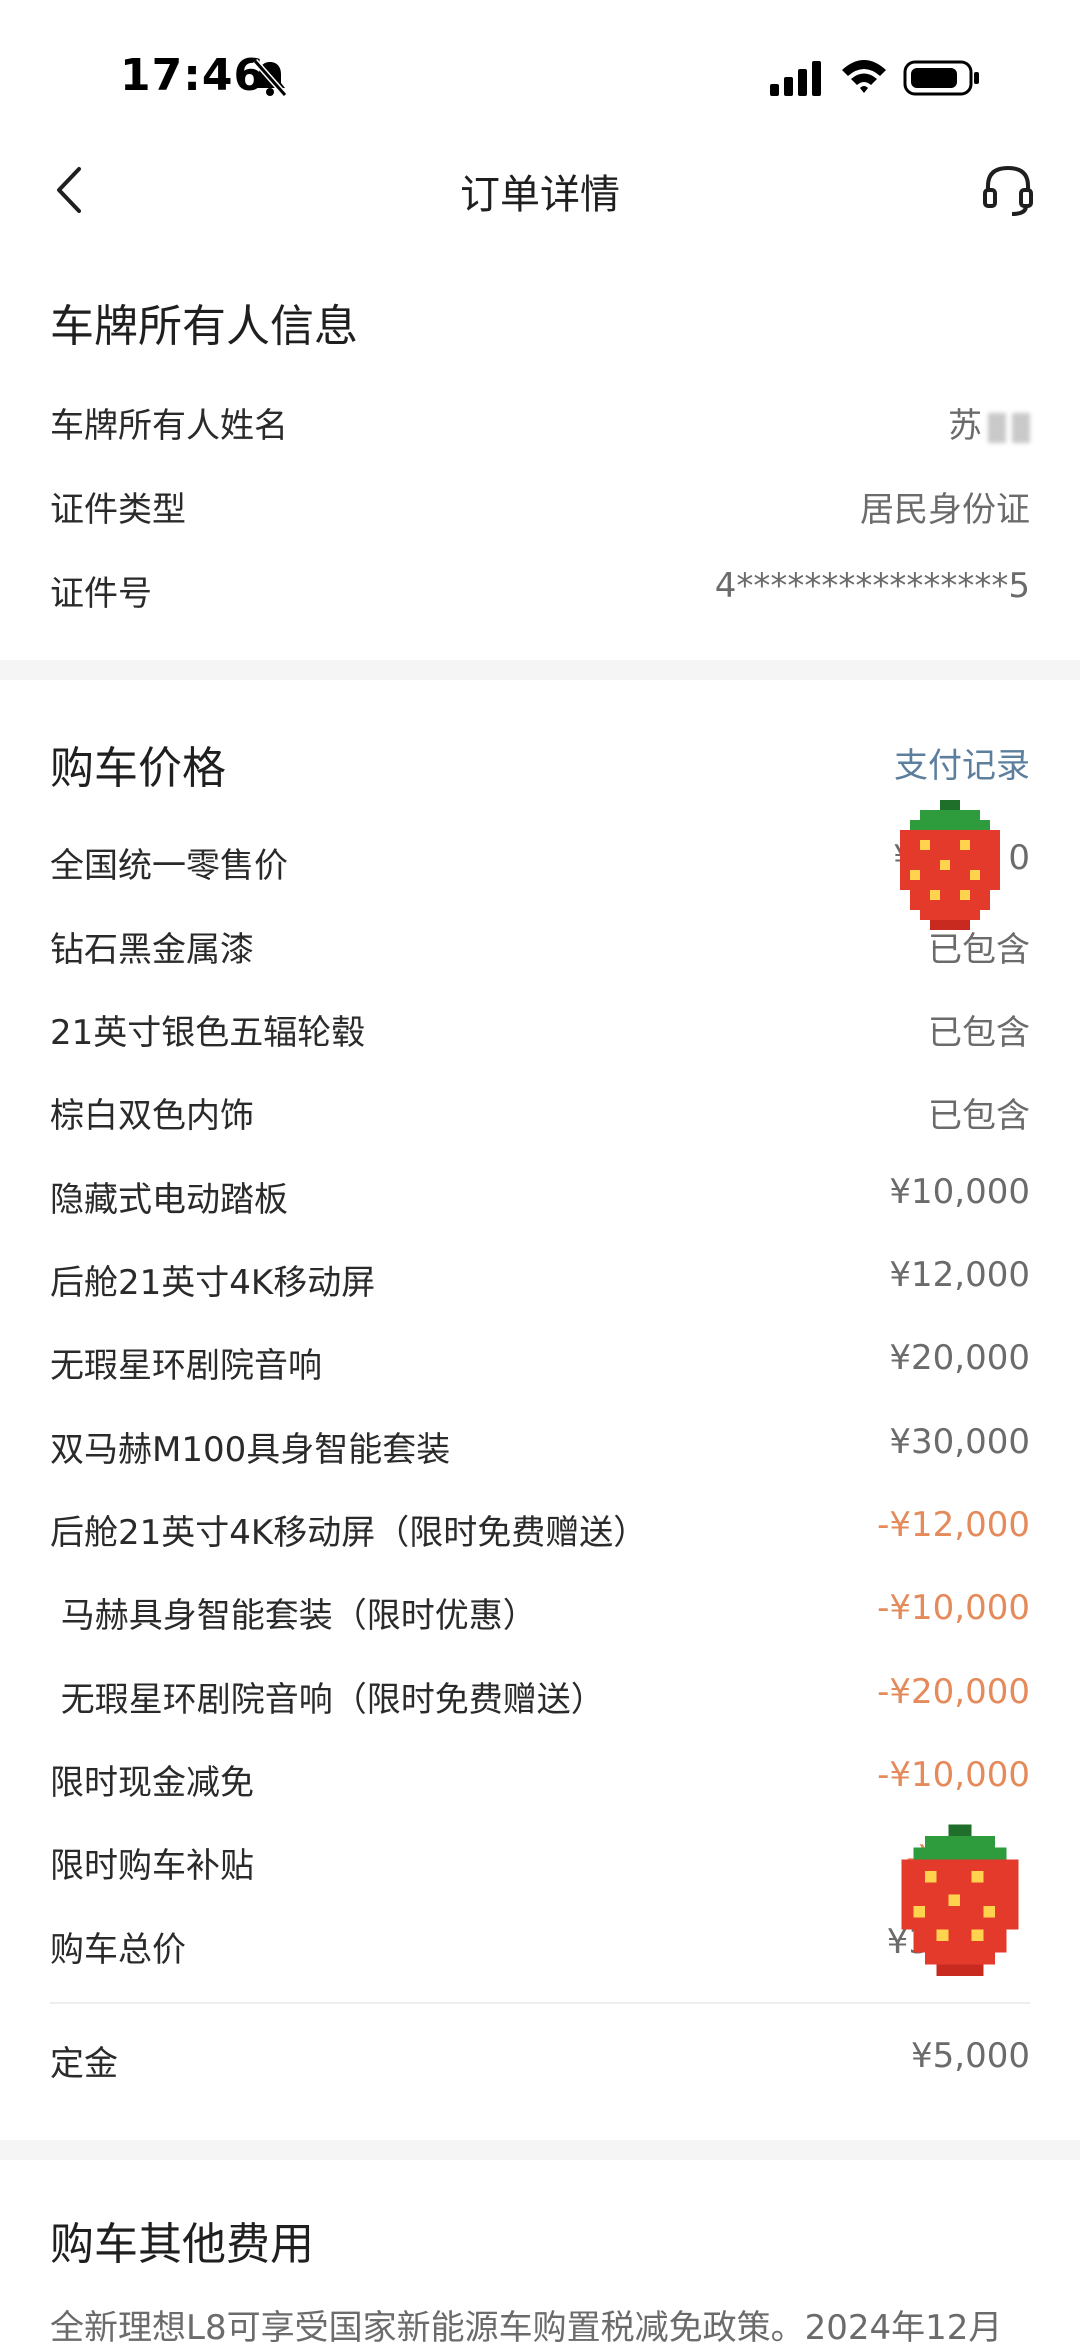 The height and width of the screenshot is (2347, 1080). Describe the element at coordinates (270, 78) in the screenshot. I see `bell-slash-icon` at that location.